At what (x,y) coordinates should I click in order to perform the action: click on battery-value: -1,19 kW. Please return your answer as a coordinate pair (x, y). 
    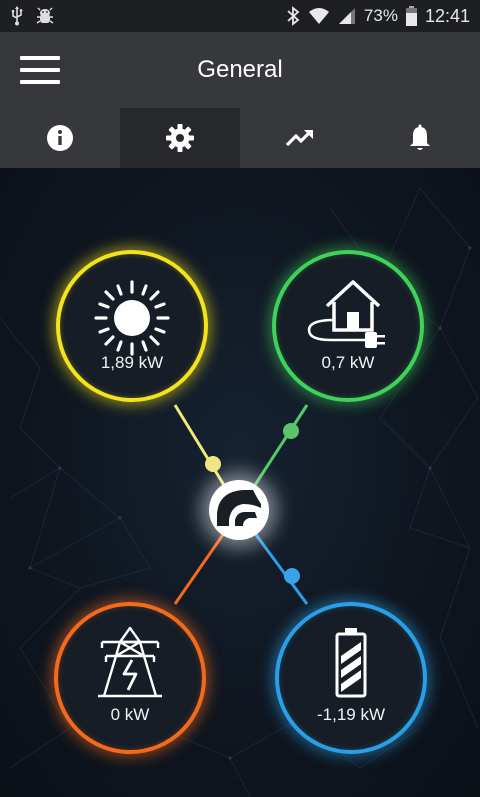
    Looking at the image, I should click on (351, 714).